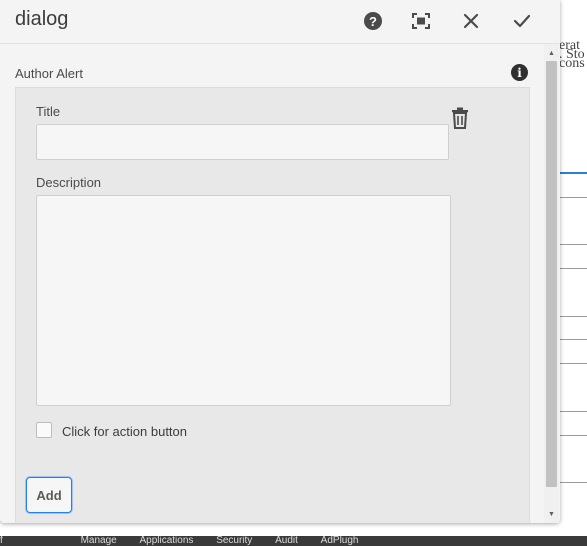 The height and width of the screenshot is (546, 587). What do you see at coordinates (69, 182) in the screenshot?
I see `description-label: Description` at bounding box center [69, 182].